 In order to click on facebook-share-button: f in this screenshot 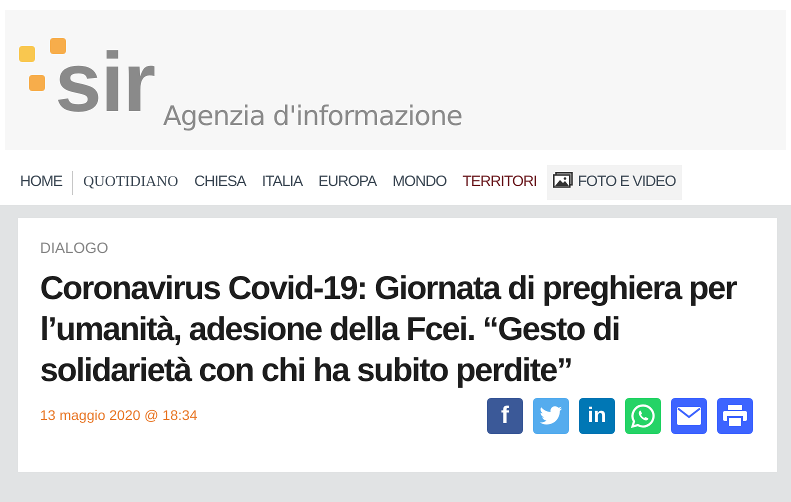, I will do `click(505, 416)`.